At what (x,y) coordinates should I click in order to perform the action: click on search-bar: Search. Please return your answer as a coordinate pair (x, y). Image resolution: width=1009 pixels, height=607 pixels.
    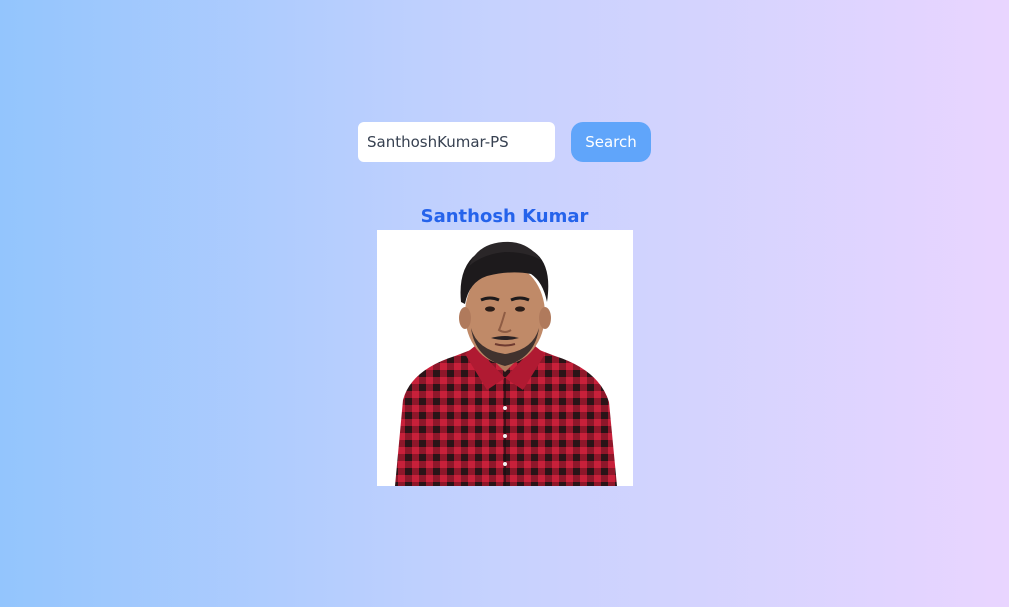
    Looking at the image, I should click on (504, 142).